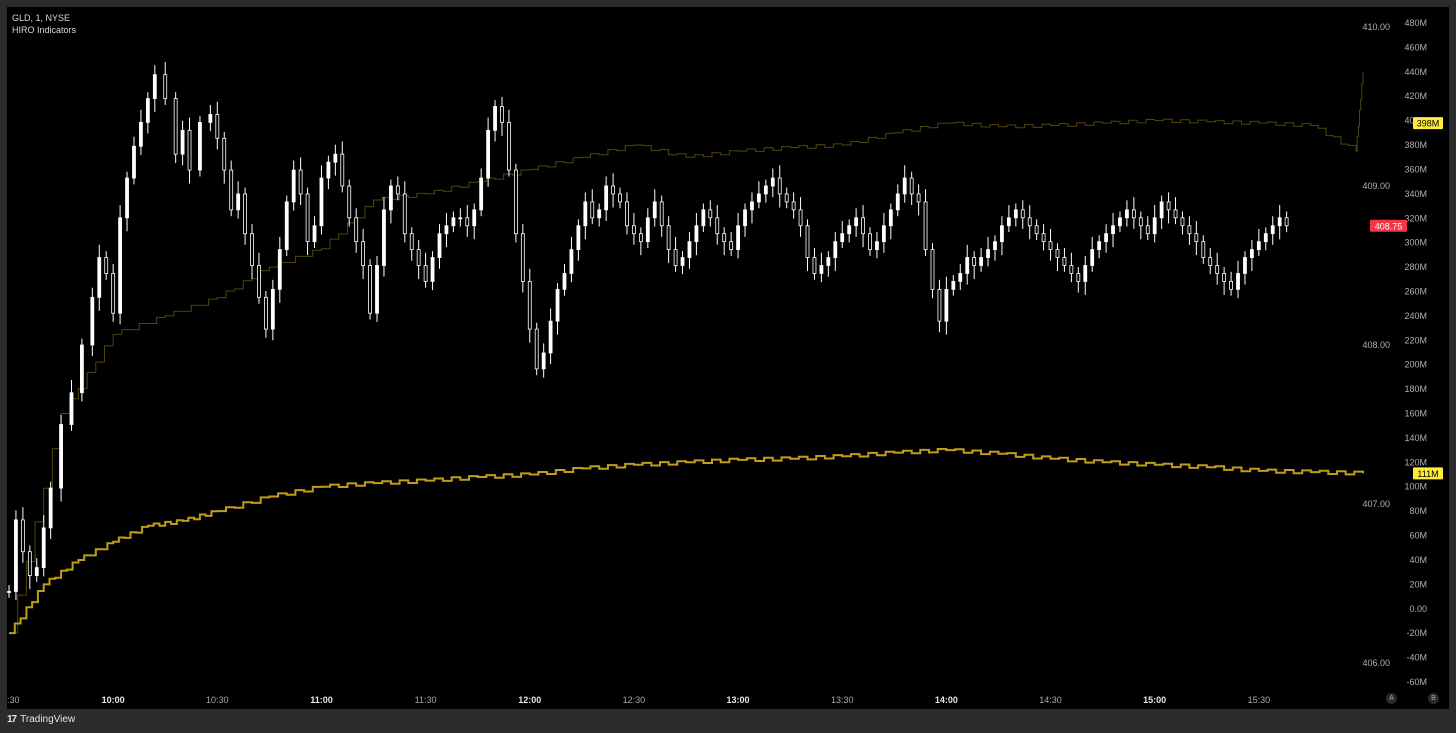 The image size is (1456, 733). Describe the element at coordinates (946, 700) in the screenshot. I see `time-tick-label: 14:00` at that location.